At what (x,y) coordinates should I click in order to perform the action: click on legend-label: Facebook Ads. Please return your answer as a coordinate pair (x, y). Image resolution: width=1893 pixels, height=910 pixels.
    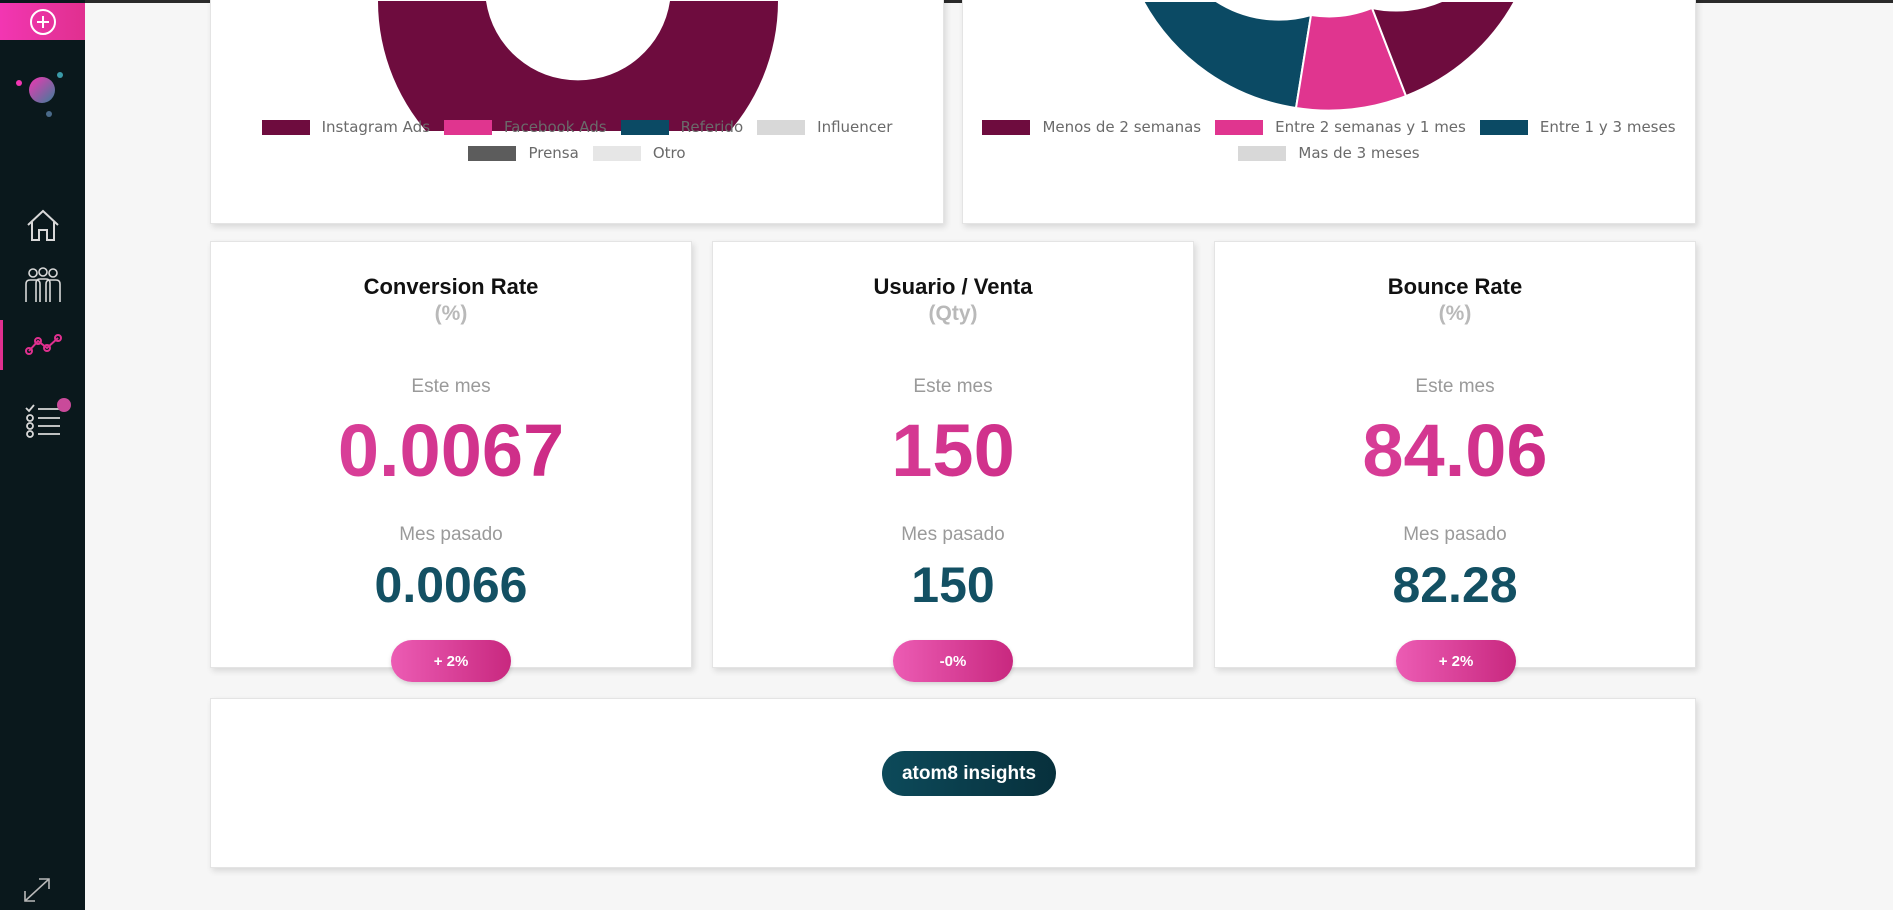
    Looking at the image, I should click on (555, 127).